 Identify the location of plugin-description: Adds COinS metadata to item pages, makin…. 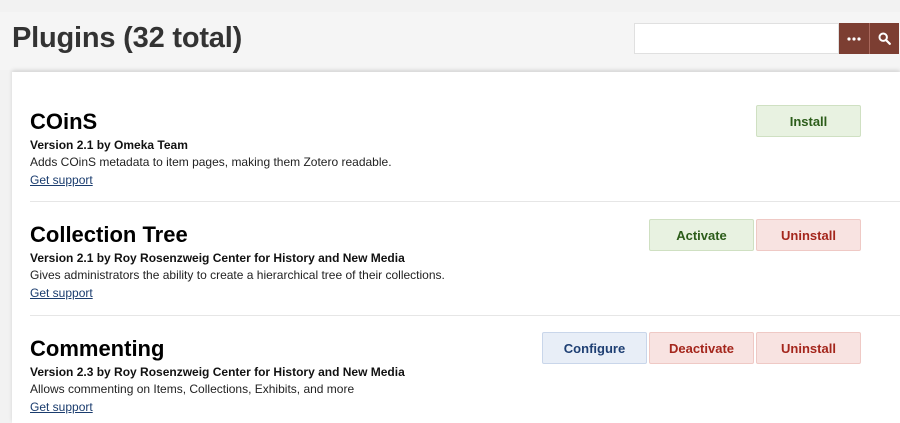
(211, 162).